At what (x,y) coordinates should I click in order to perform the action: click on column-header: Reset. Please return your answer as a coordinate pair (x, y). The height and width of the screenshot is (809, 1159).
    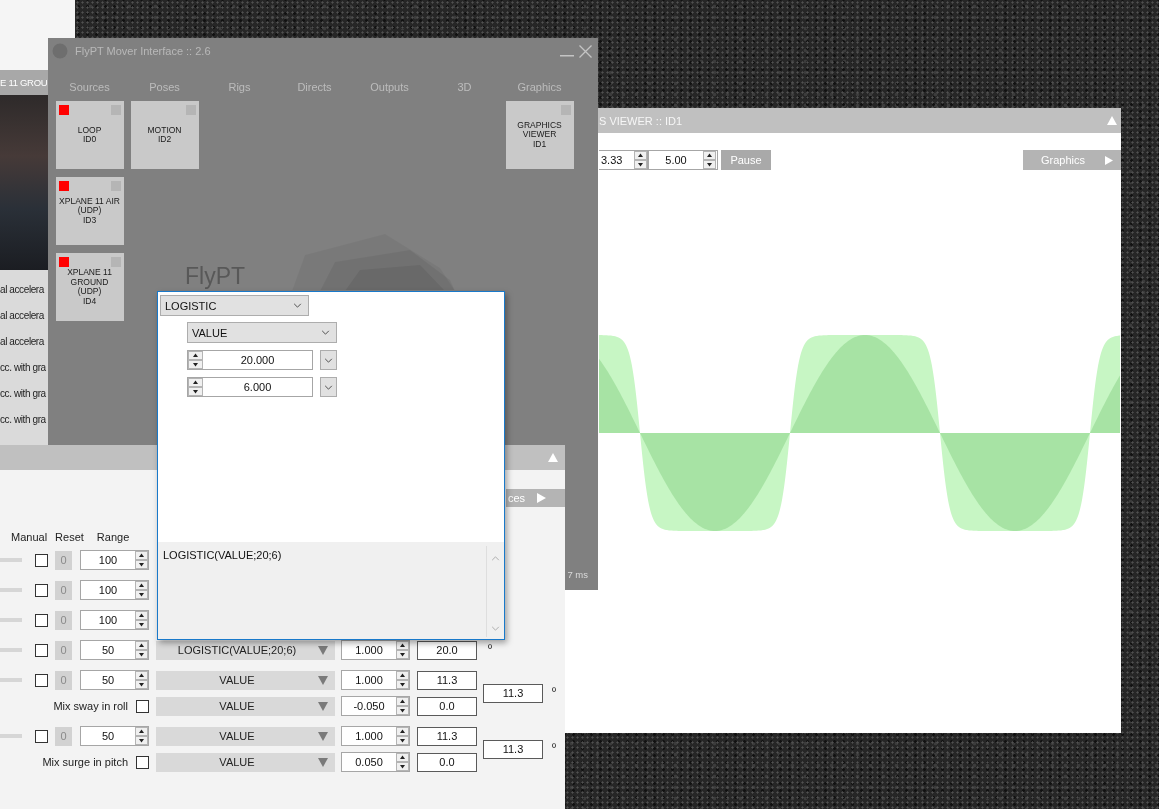
    Looking at the image, I should click on (69, 537).